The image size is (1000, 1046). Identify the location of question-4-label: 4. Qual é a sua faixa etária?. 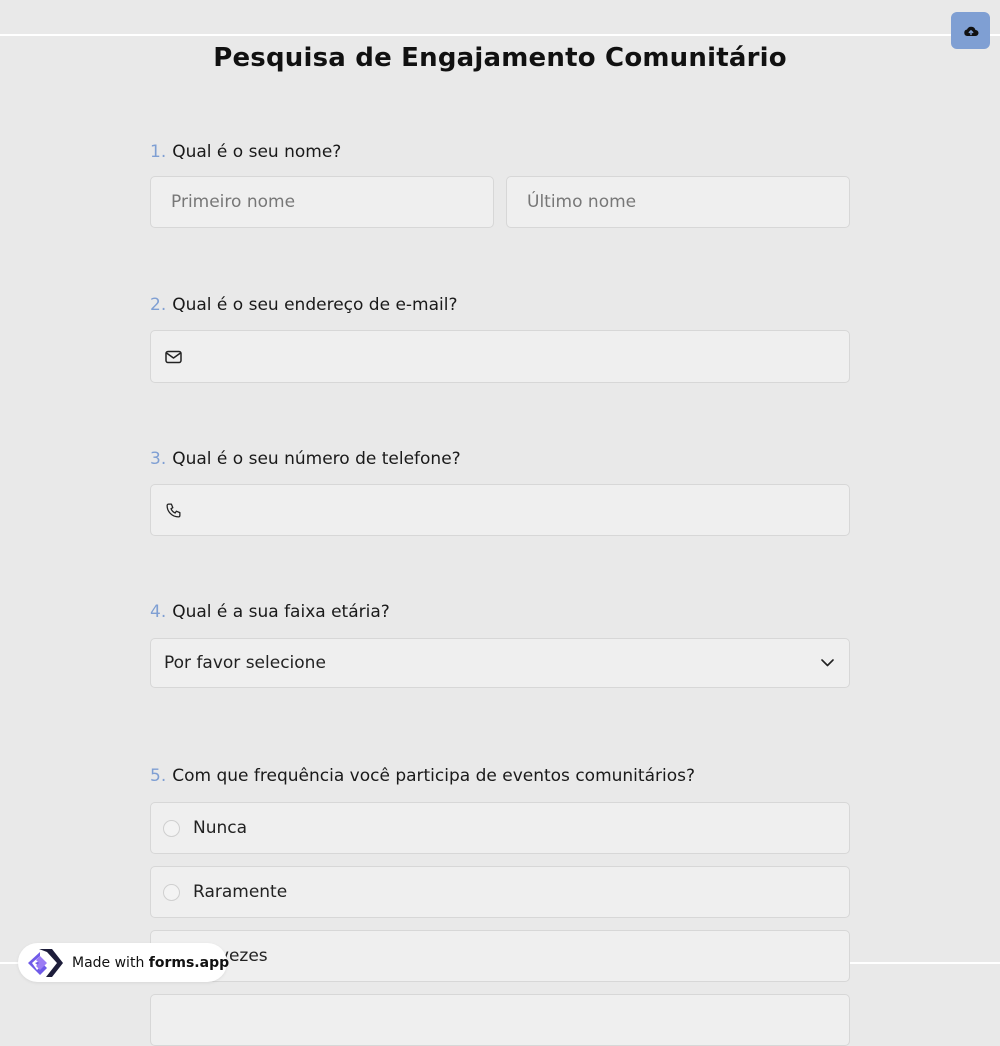
(270, 612).